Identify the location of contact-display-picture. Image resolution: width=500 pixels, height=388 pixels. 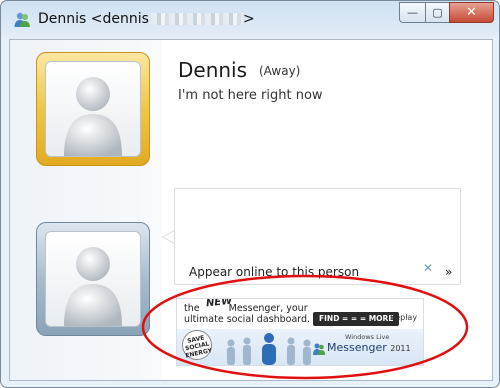
(93, 109).